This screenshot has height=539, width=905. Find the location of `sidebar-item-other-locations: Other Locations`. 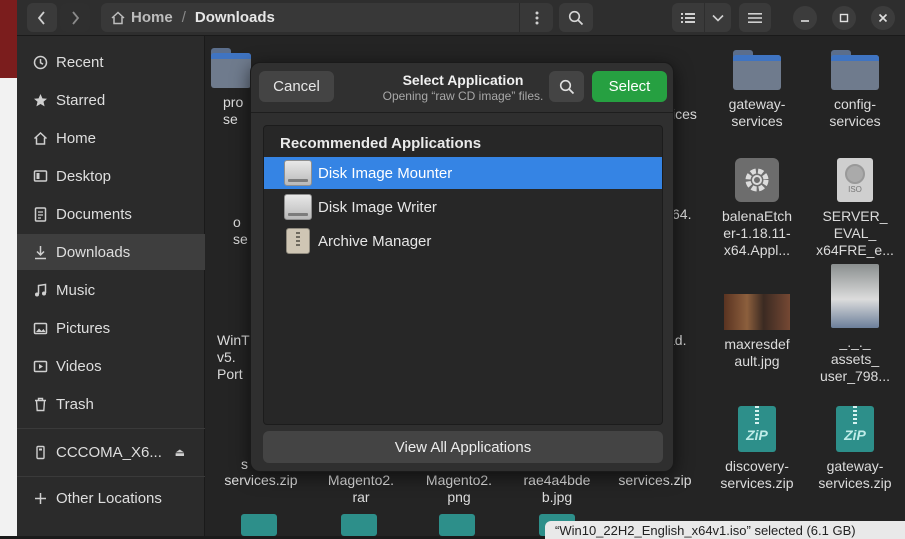

sidebar-item-other-locations: Other Locations is located at coordinates (111, 498).